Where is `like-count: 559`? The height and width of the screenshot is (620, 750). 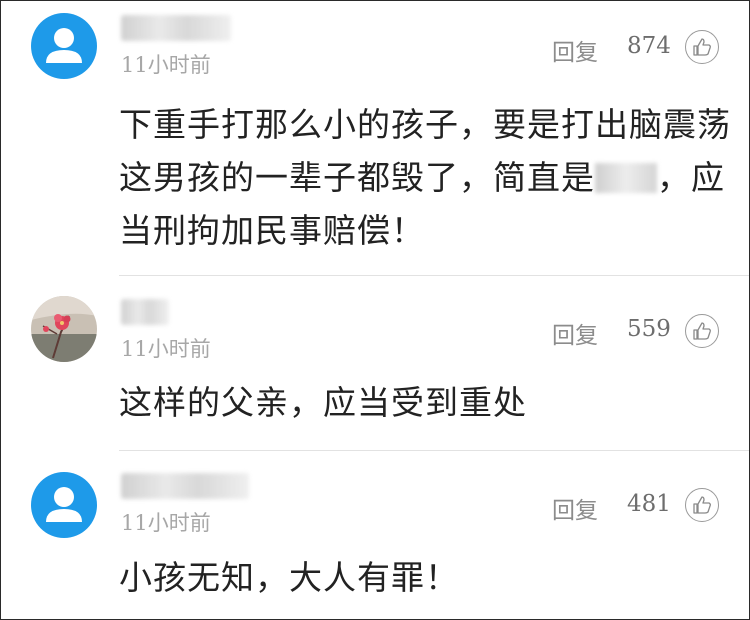 like-count: 559 is located at coordinates (649, 329).